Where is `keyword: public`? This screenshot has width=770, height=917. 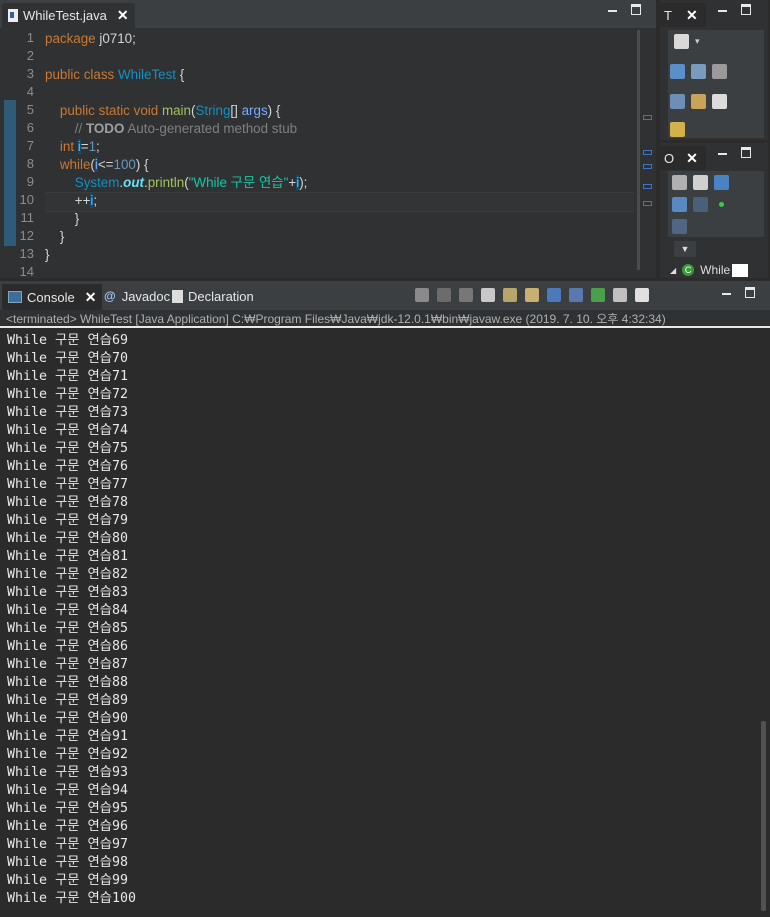 keyword: public is located at coordinates (62, 74).